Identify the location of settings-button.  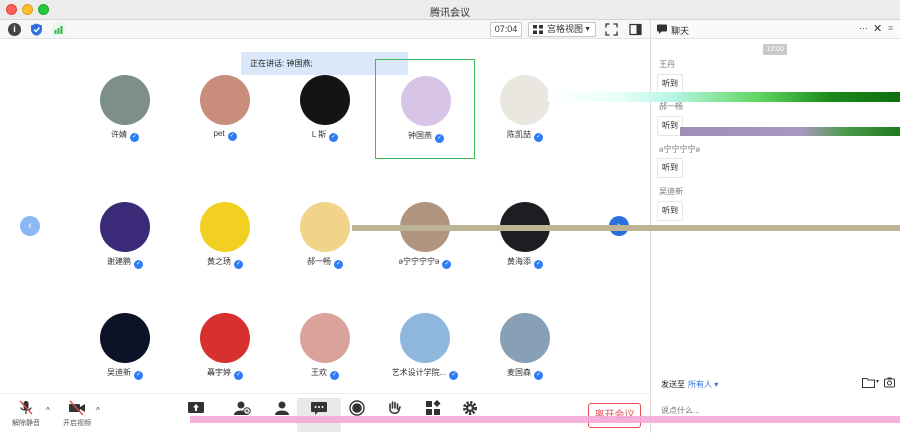
(470, 415).